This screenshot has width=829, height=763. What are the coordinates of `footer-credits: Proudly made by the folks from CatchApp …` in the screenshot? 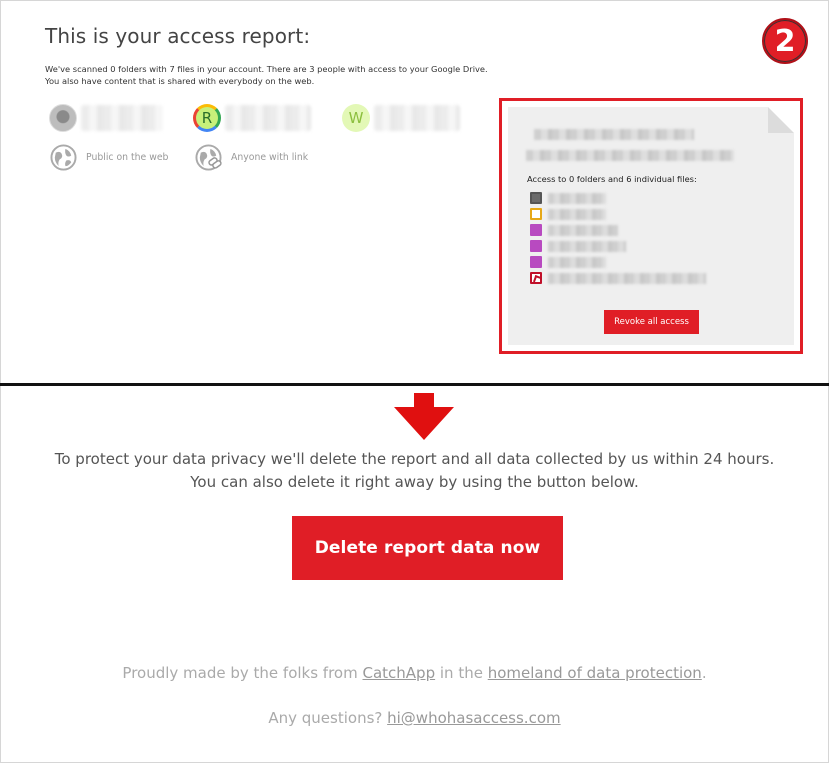 It's located at (414, 673).